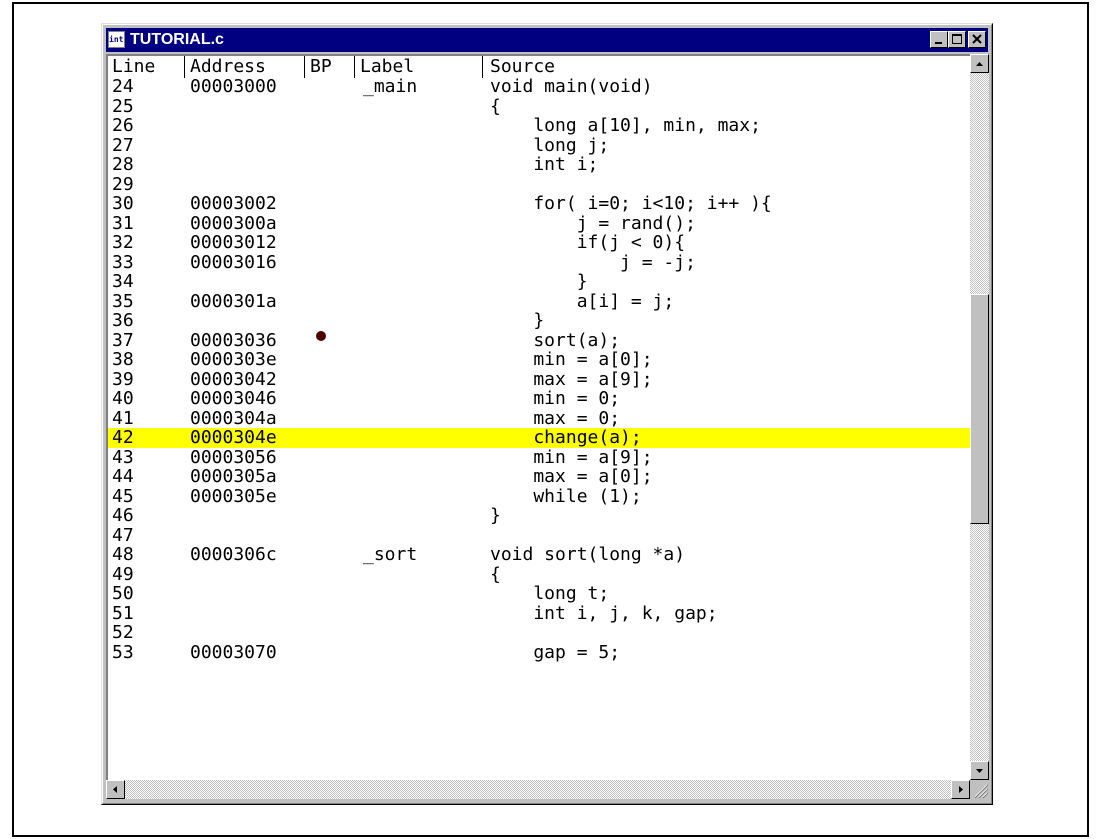 The width and height of the screenshot is (1101, 839). I want to click on source-code: int i;, so click(544, 164).